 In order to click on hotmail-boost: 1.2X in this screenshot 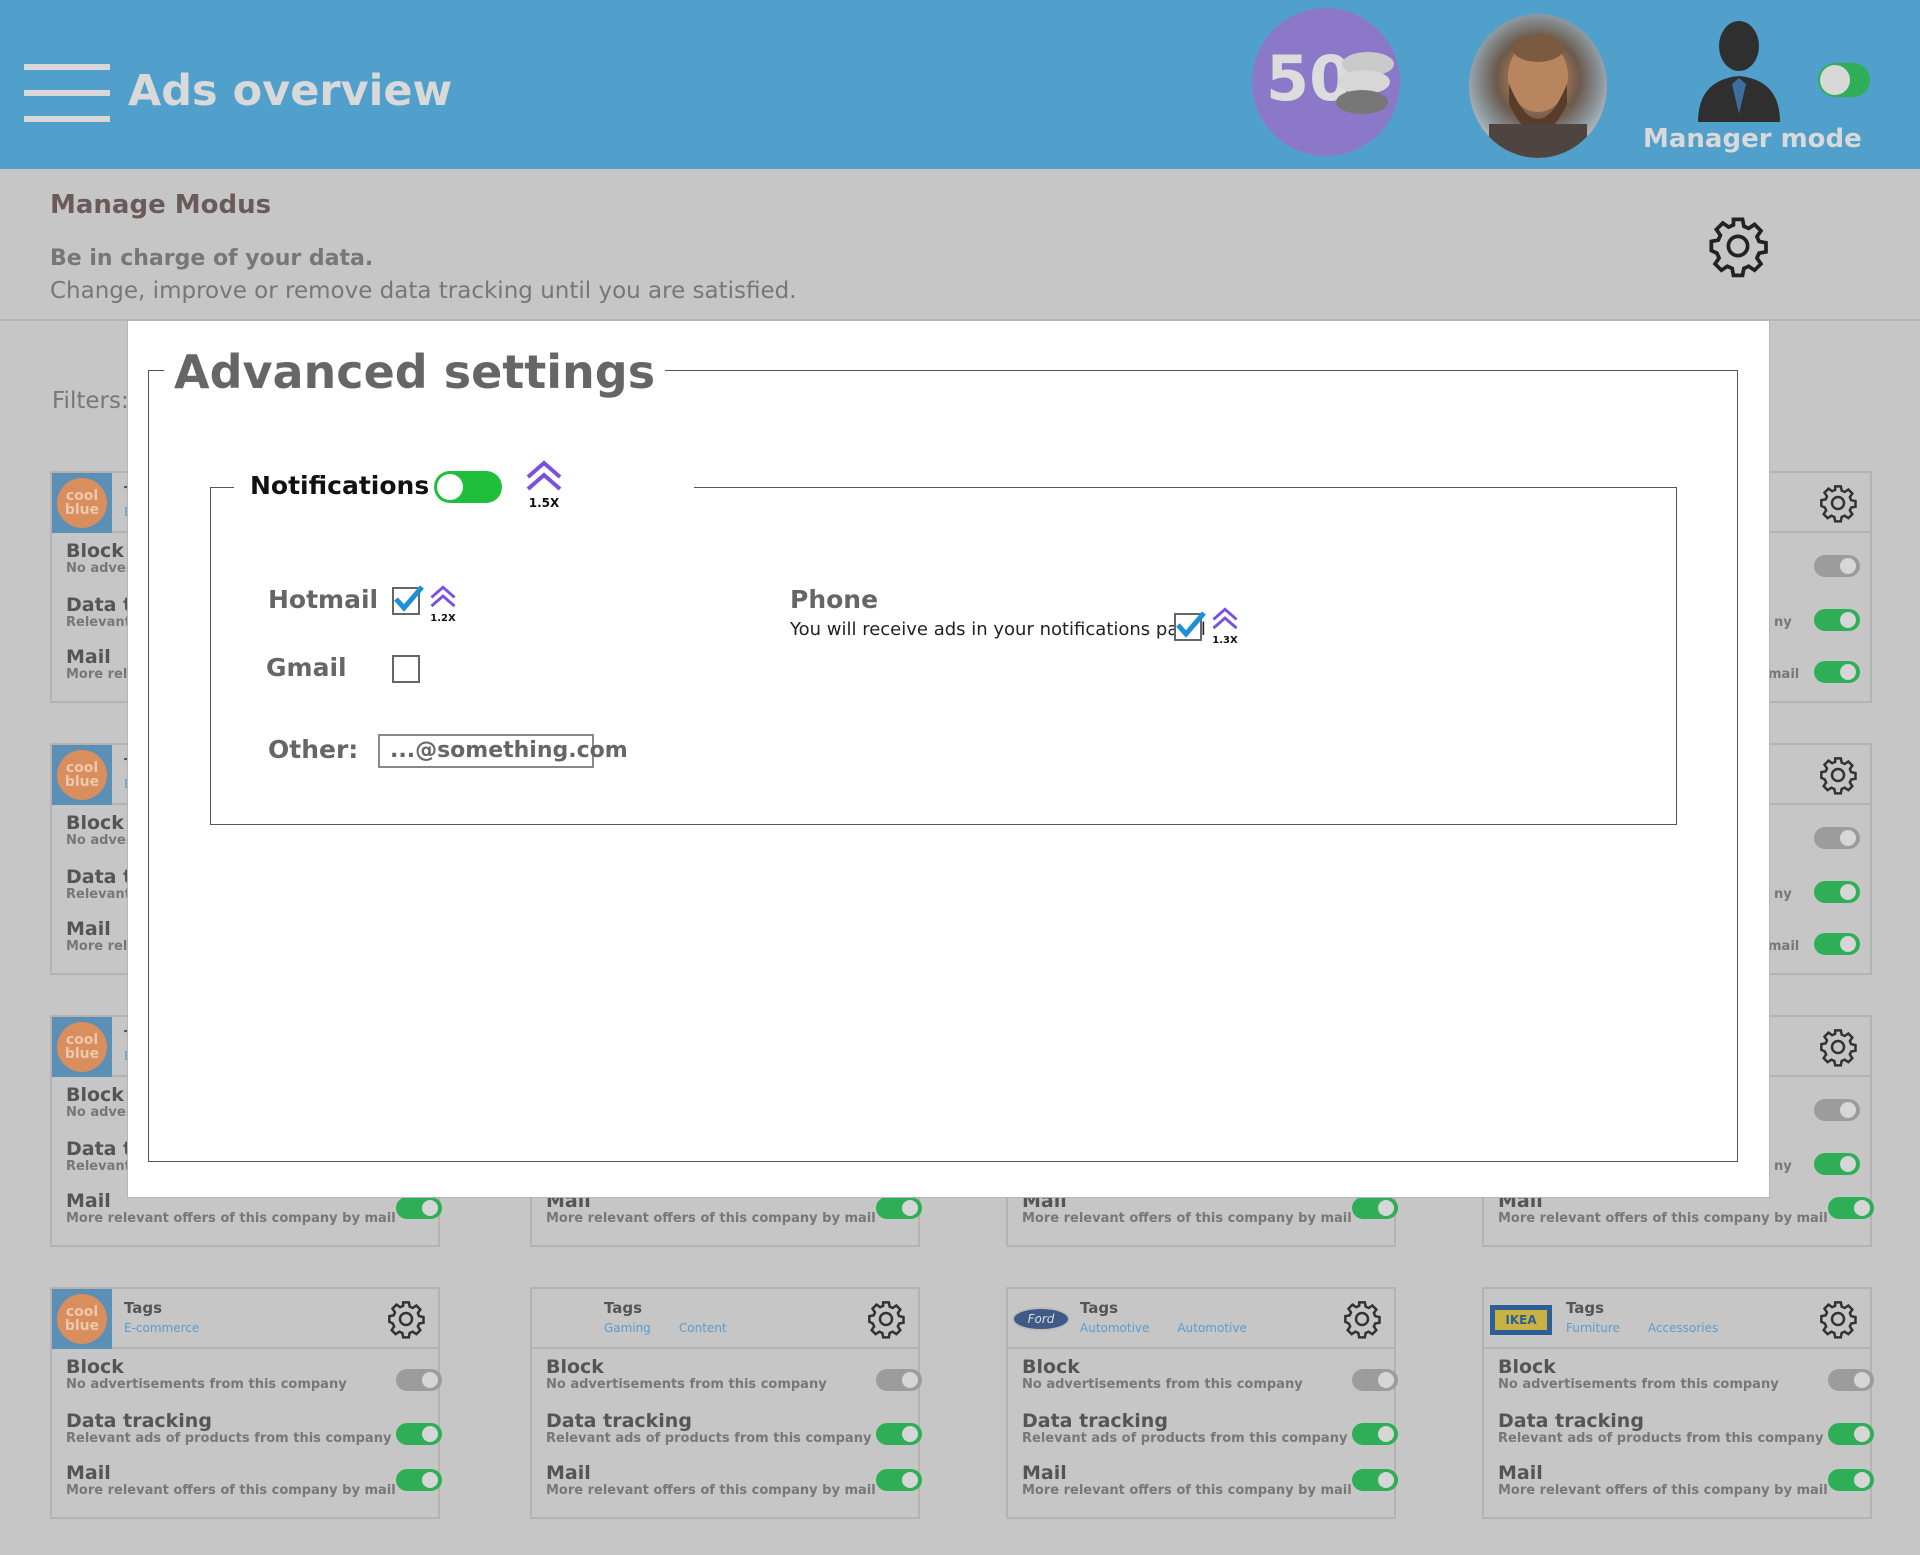, I will do `click(443, 604)`.